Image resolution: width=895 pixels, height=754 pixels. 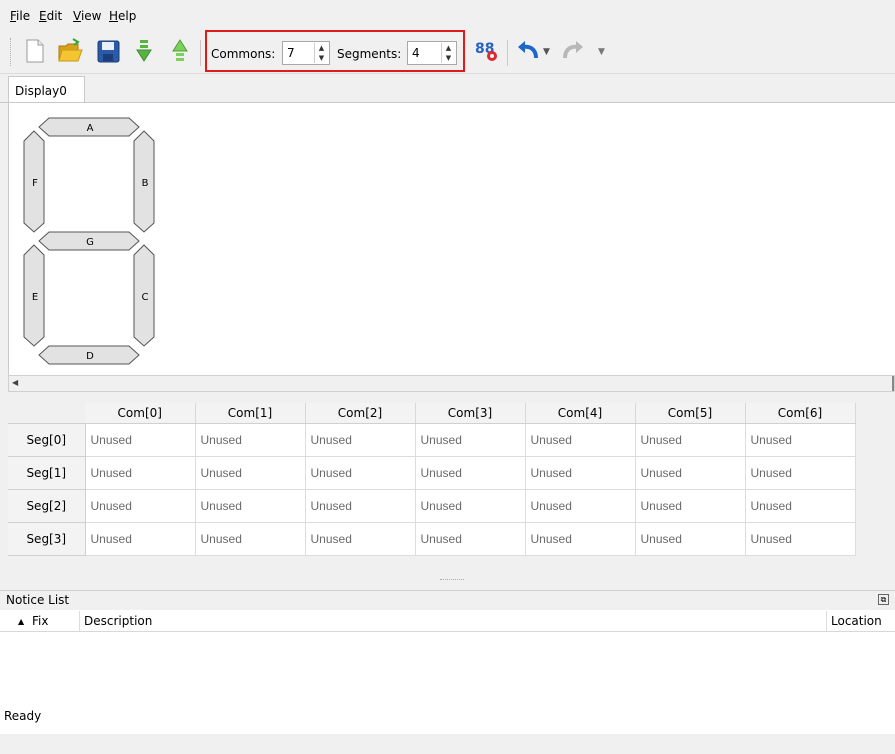 What do you see at coordinates (90, 356) in the screenshot?
I see `segment-label-d: D` at bounding box center [90, 356].